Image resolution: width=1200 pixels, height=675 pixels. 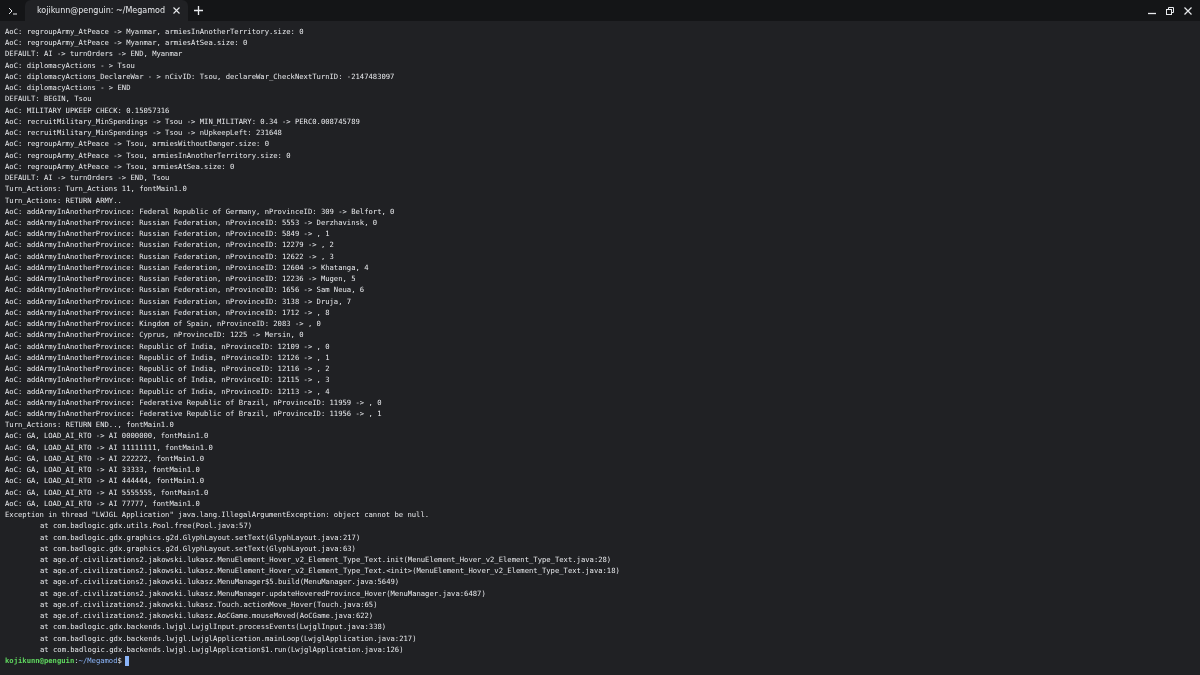 What do you see at coordinates (106, 10) in the screenshot?
I see `terminal-tab: kojikunn@penguin: ~/Megamod` at bounding box center [106, 10].